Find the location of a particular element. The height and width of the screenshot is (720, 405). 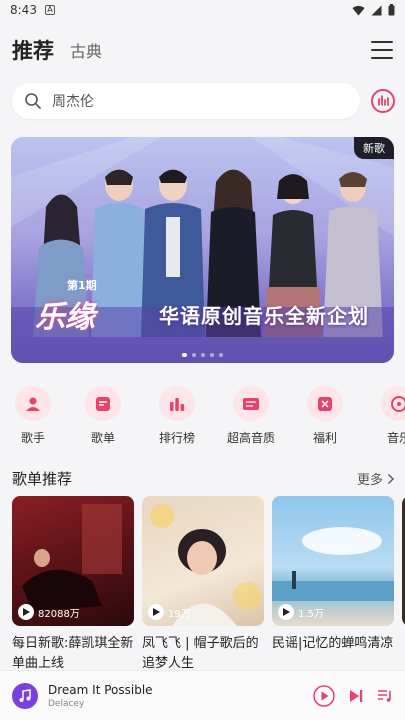

signal-icon is located at coordinates (376, 10).